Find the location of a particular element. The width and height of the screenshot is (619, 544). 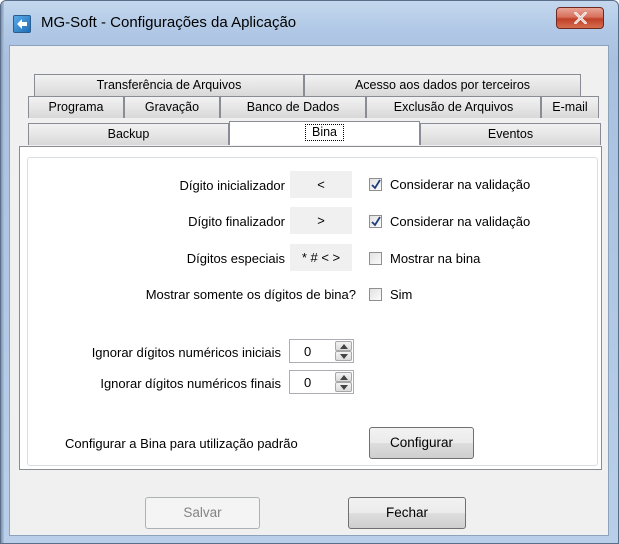

ignorar-iniciais-label: Ignorar dígitos numéricos iniciais is located at coordinates (186, 352).